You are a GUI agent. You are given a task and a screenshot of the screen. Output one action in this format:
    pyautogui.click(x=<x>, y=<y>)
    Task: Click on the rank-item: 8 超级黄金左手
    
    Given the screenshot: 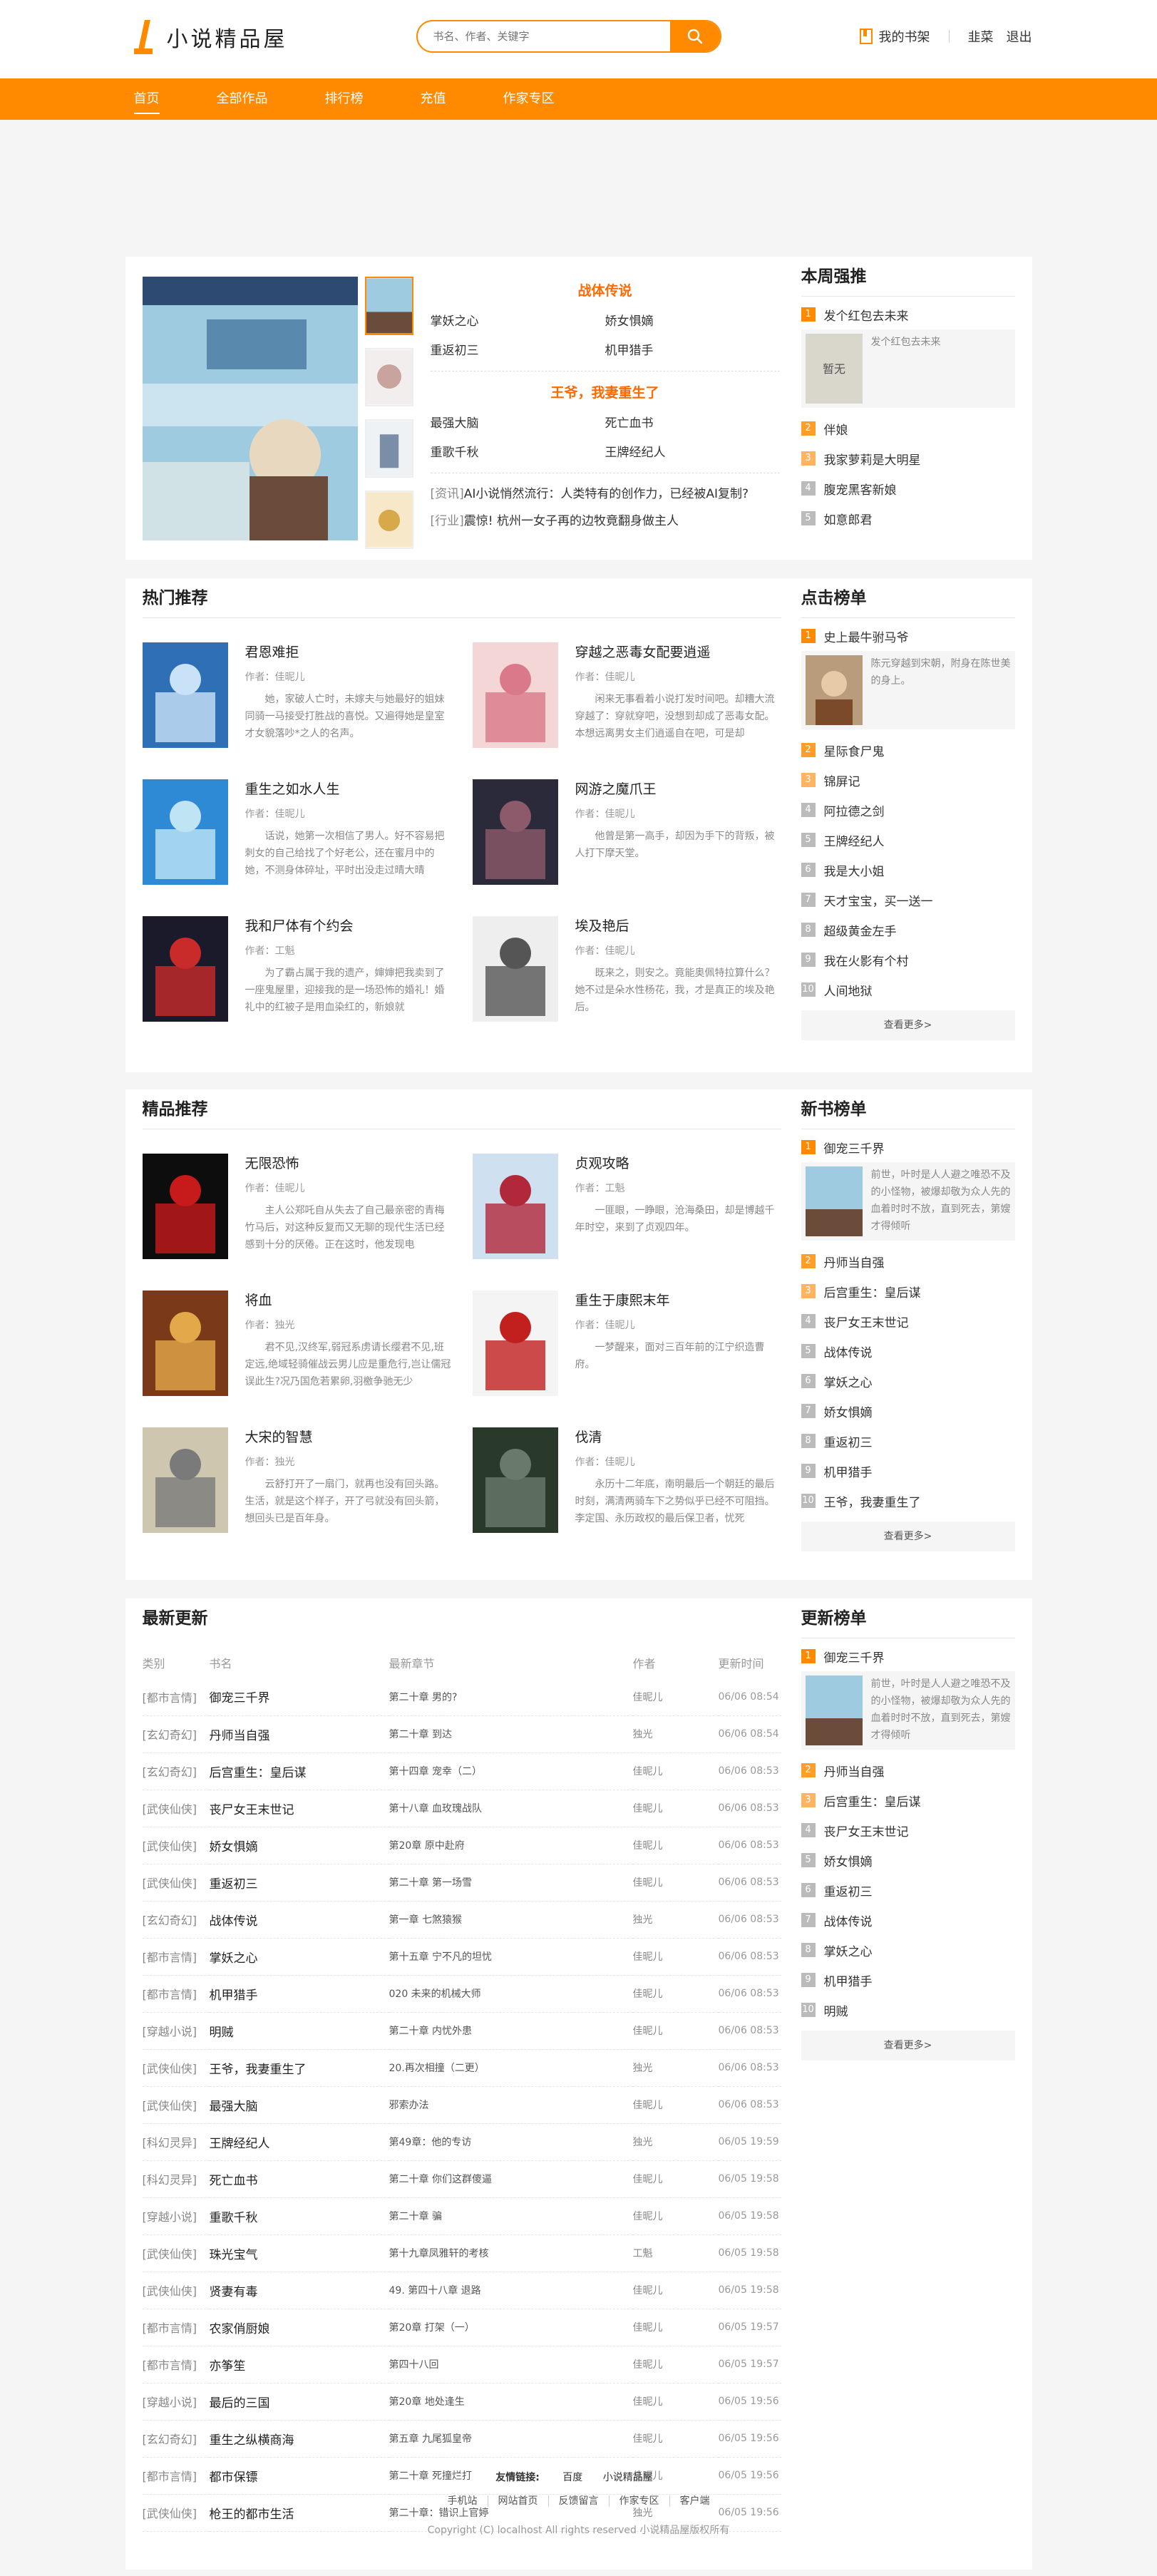 What is the action you would take?
    pyautogui.click(x=908, y=930)
    